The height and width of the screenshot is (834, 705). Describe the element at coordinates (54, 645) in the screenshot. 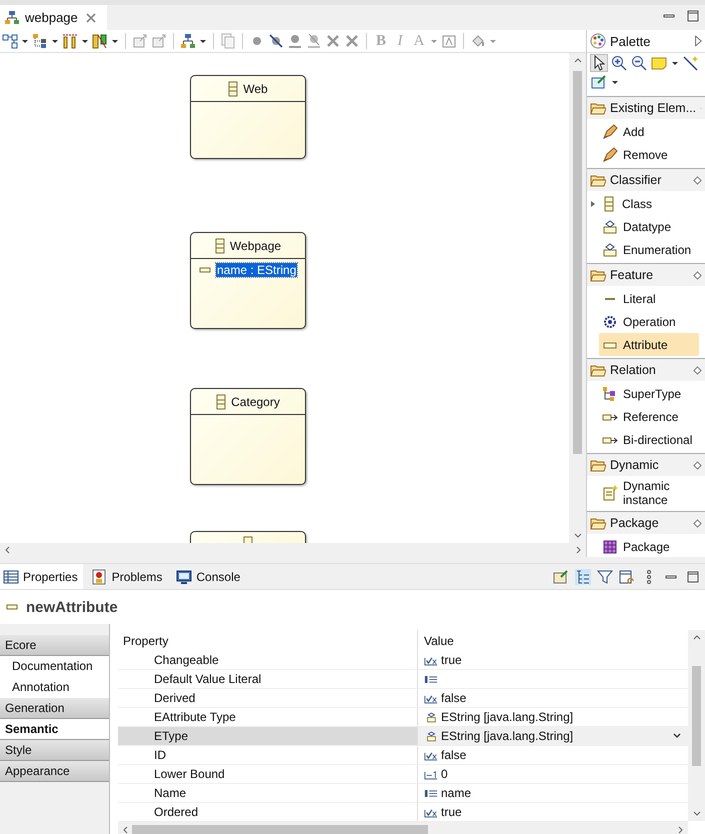

I see `category-tab: Ecore` at that location.